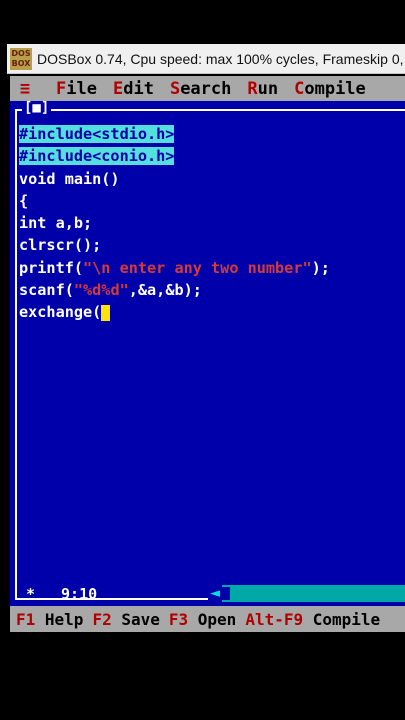  I want to click on code-line: #include<conio.h>, so click(210, 156).